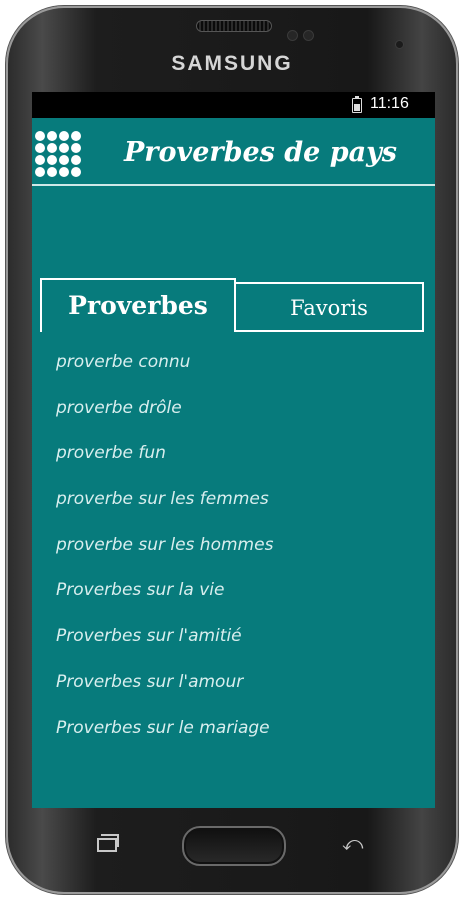 The width and height of the screenshot is (464, 900). What do you see at coordinates (236, 419) in the screenshot?
I see `list-item: proverbe drôle` at bounding box center [236, 419].